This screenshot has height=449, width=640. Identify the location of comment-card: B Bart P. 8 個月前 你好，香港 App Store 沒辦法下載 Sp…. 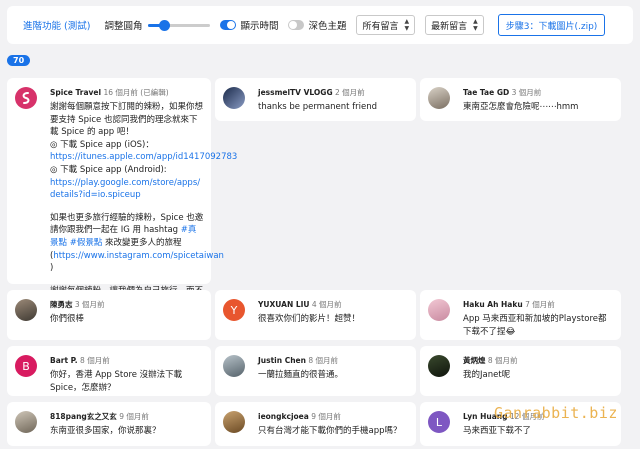
(109, 371).